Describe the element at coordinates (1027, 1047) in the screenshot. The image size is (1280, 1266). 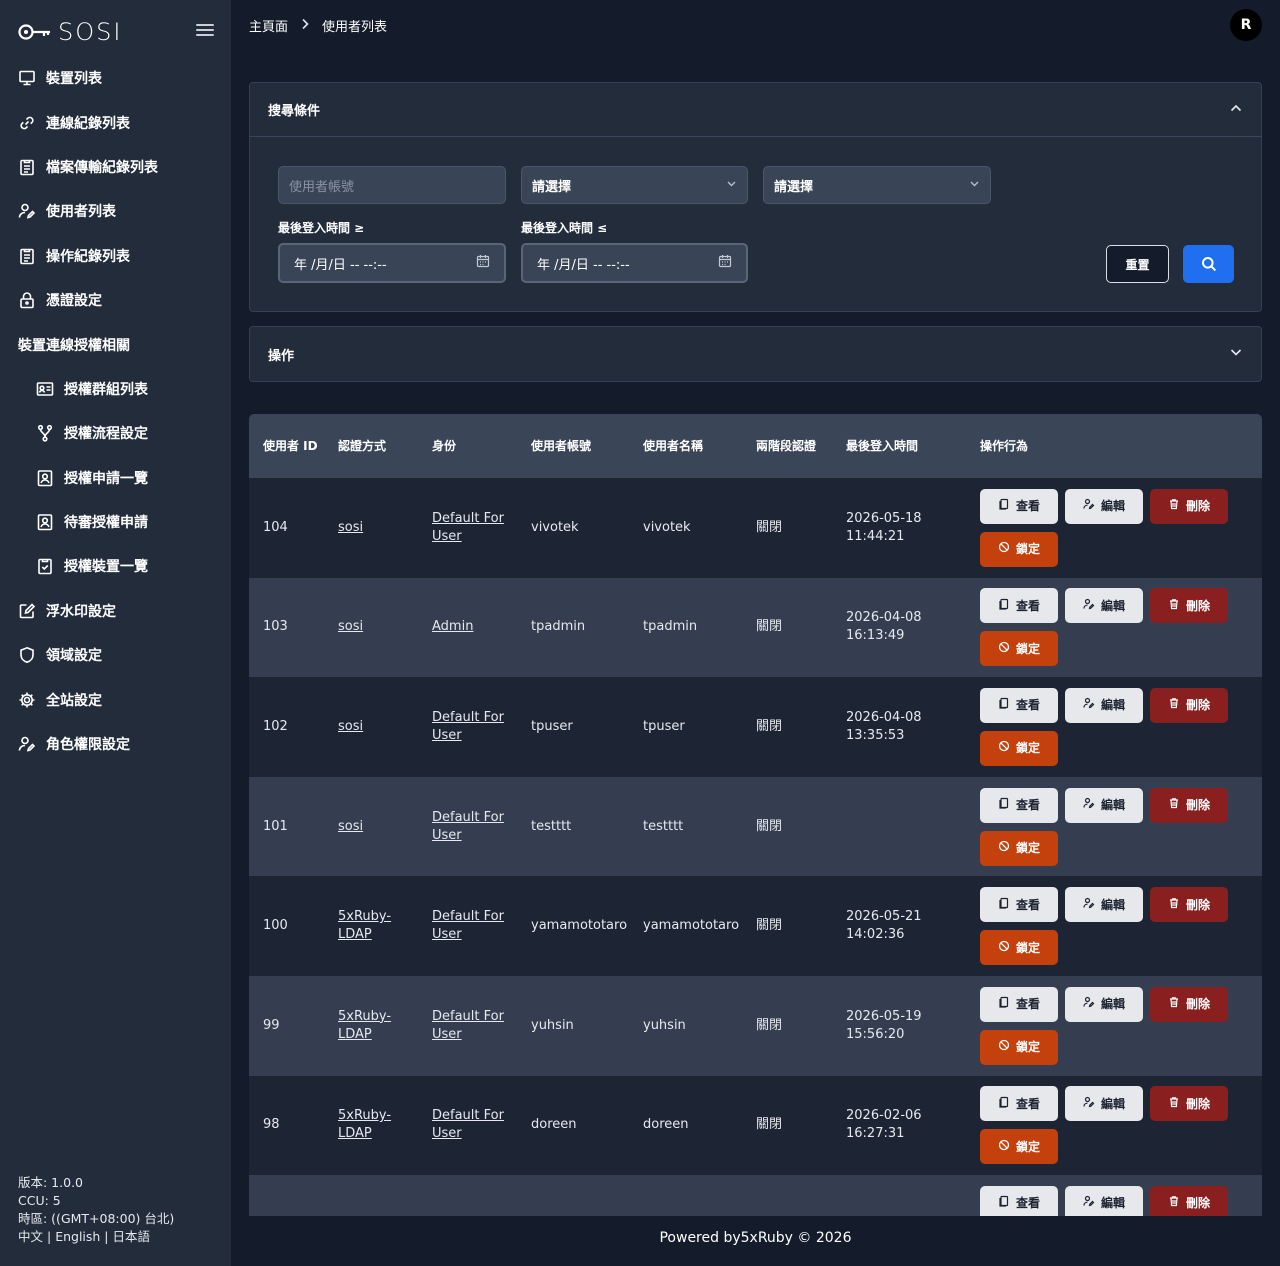
I see `lock-button-label: 鎖定` at that location.